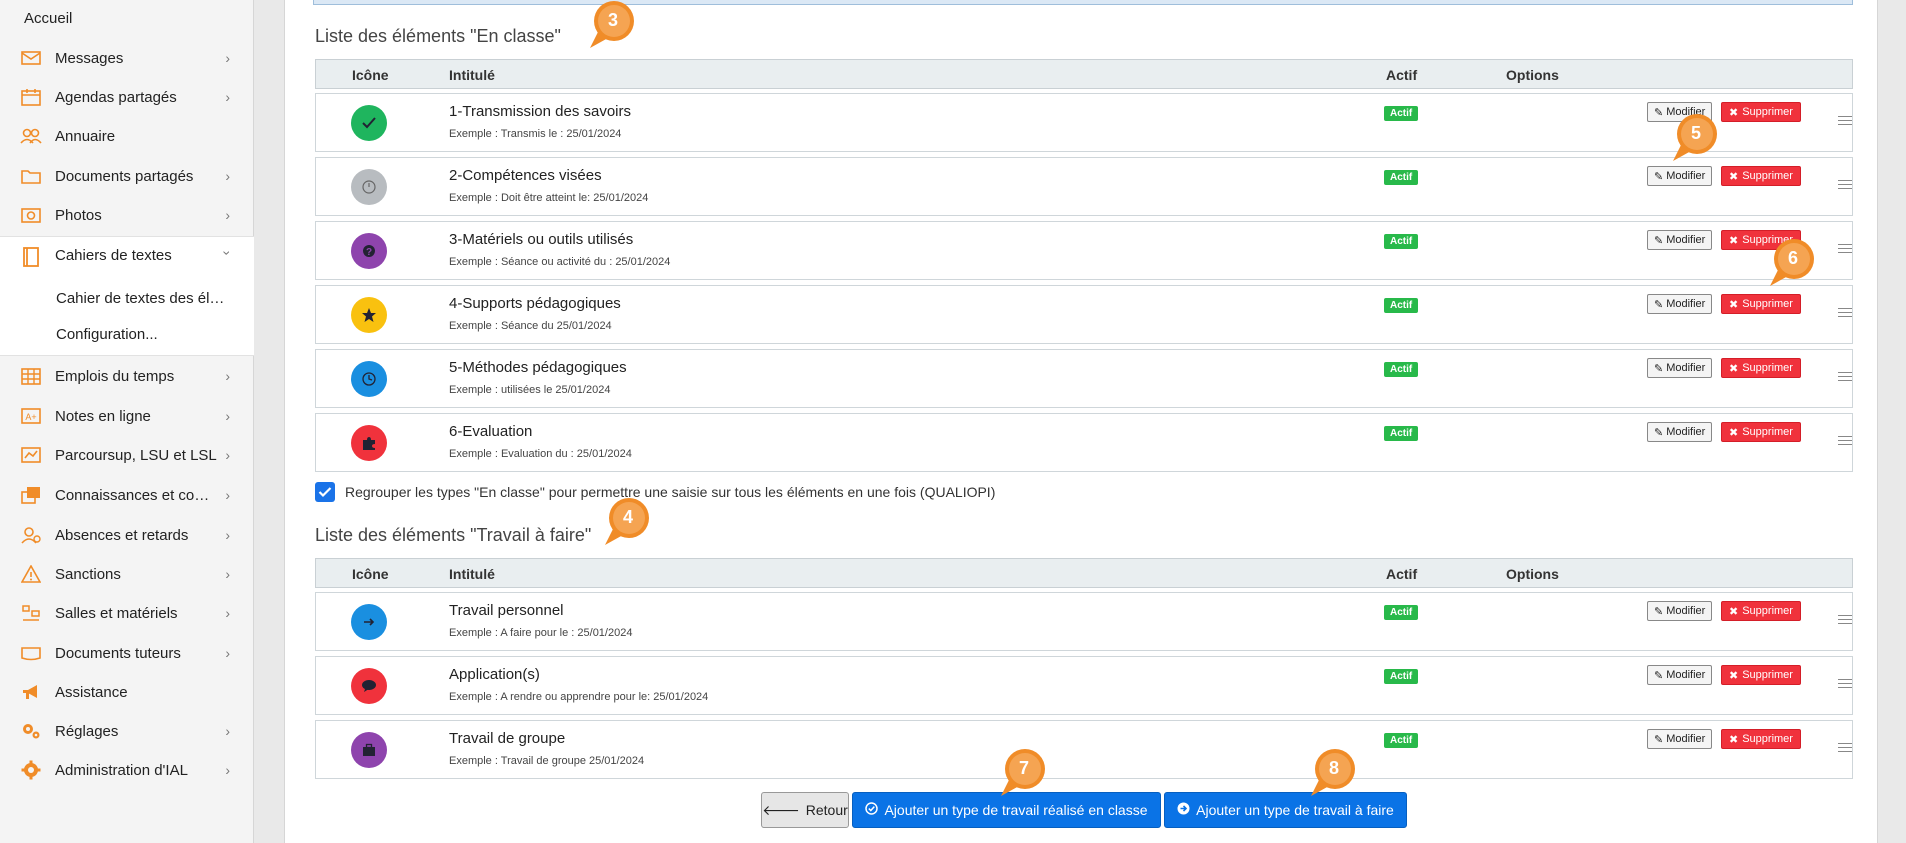  What do you see at coordinates (127, 376) in the screenshot?
I see `sidebar-item-emplois: Emplois du temps ›` at bounding box center [127, 376].